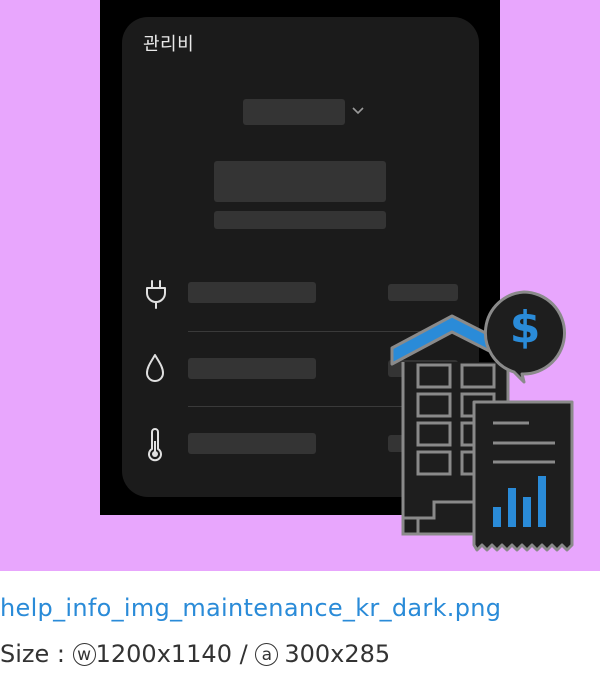 The height and width of the screenshot is (676, 600). I want to click on image-filename: help_info_img_maintenance_kr_dark.png, so click(300, 608).